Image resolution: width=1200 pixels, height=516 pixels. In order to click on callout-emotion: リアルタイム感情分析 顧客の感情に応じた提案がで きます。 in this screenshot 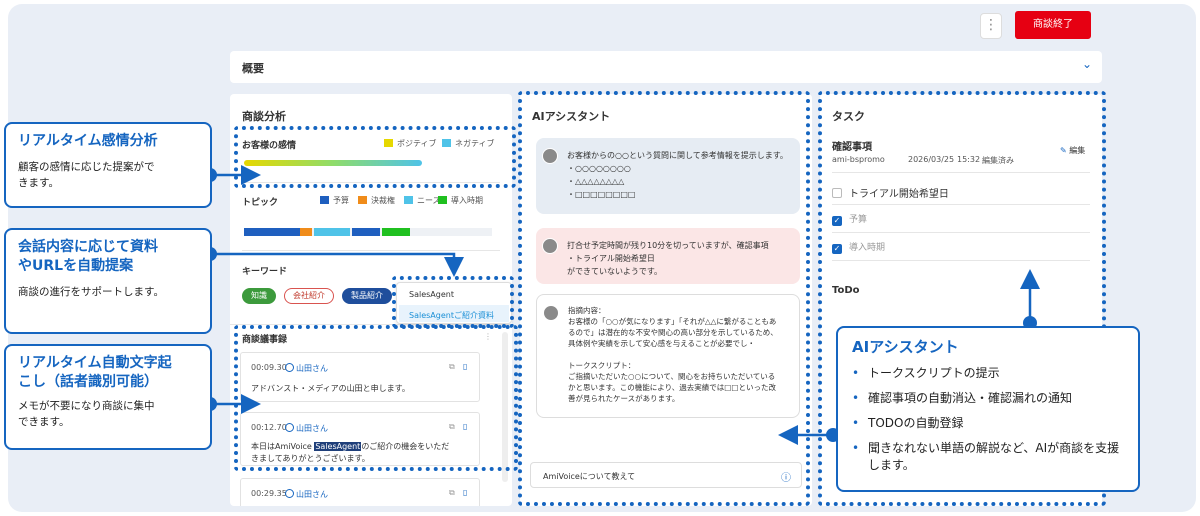, I will do `click(108, 165)`.